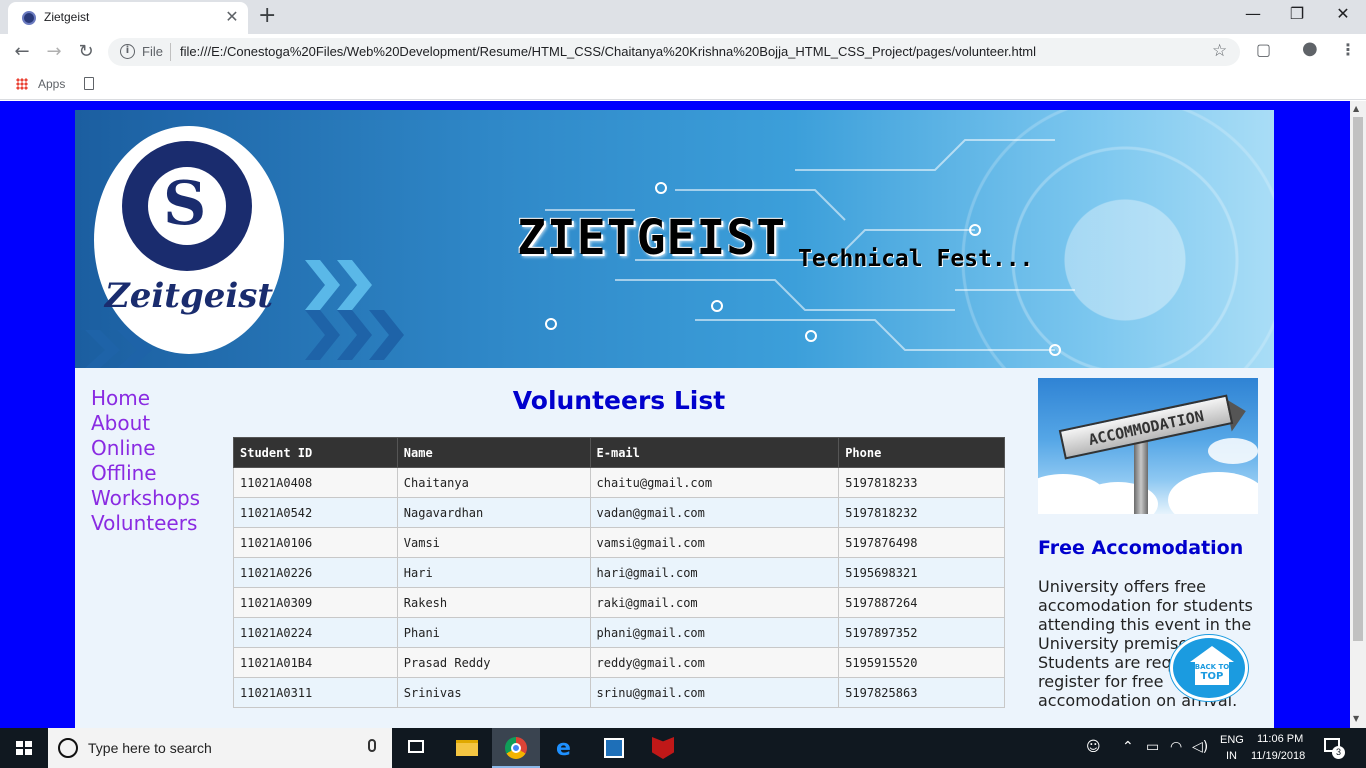  What do you see at coordinates (921, 542) in the screenshot?
I see `cell-phone: 5197876498` at bounding box center [921, 542].